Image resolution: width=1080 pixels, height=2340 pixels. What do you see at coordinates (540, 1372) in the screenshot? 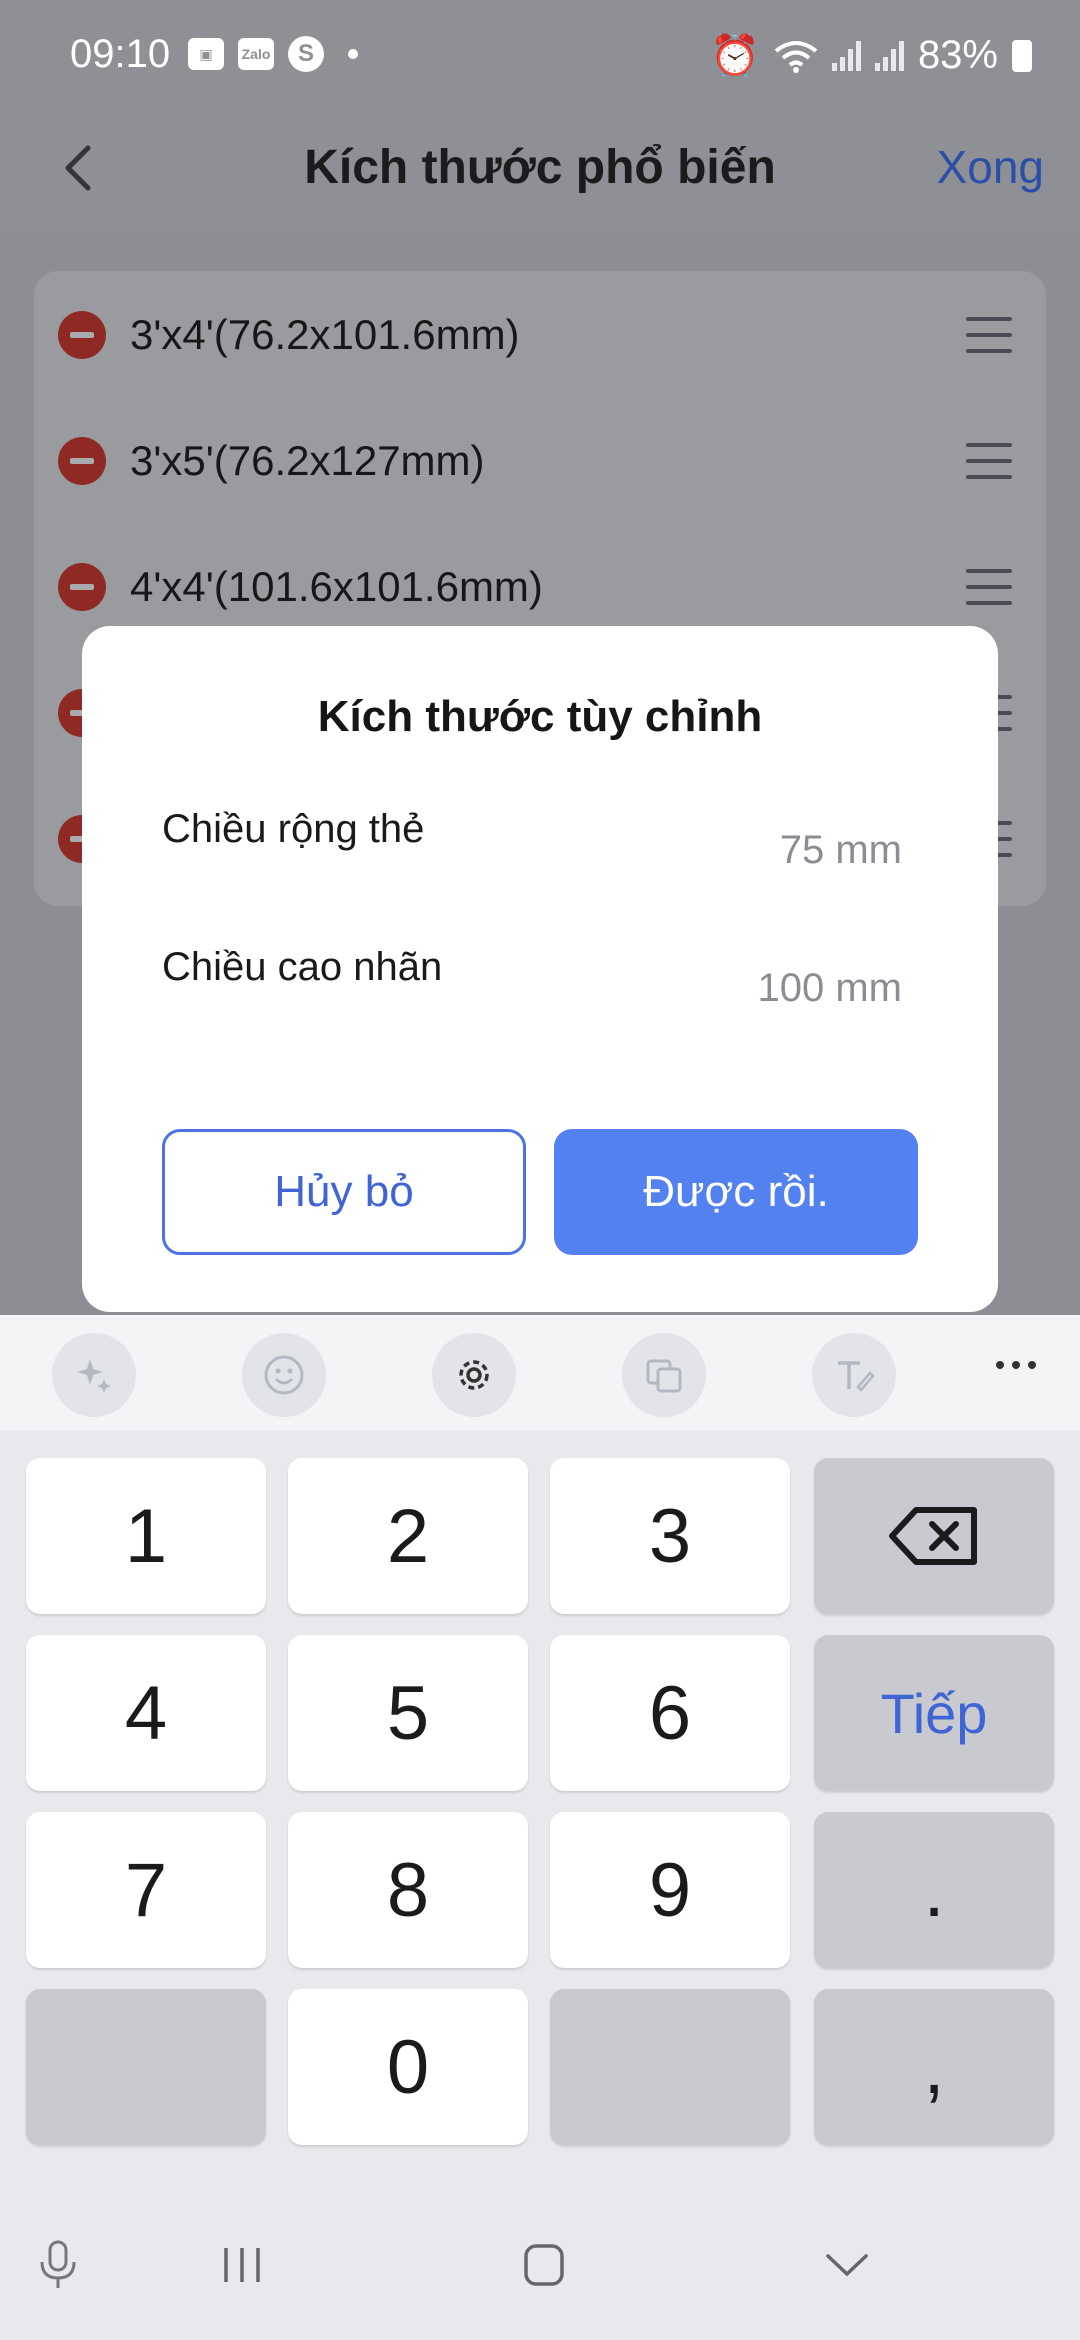
I see `keyboard-toolbar` at bounding box center [540, 1372].